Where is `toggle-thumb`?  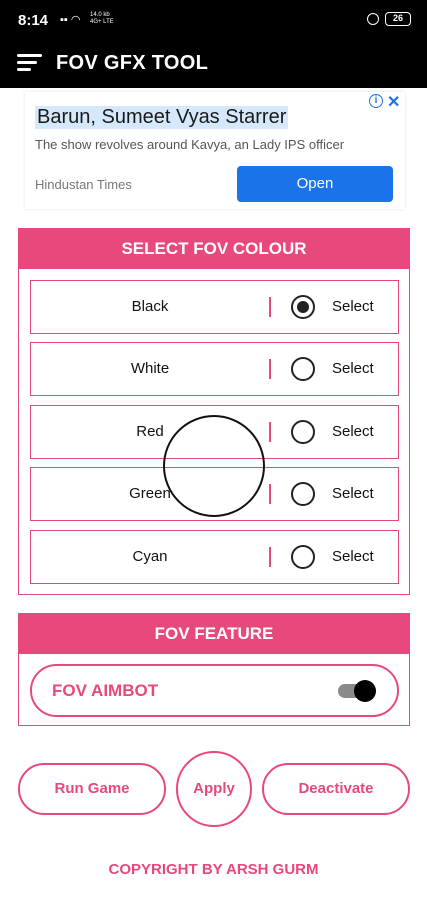
toggle-thumb is located at coordinates (365, 691).